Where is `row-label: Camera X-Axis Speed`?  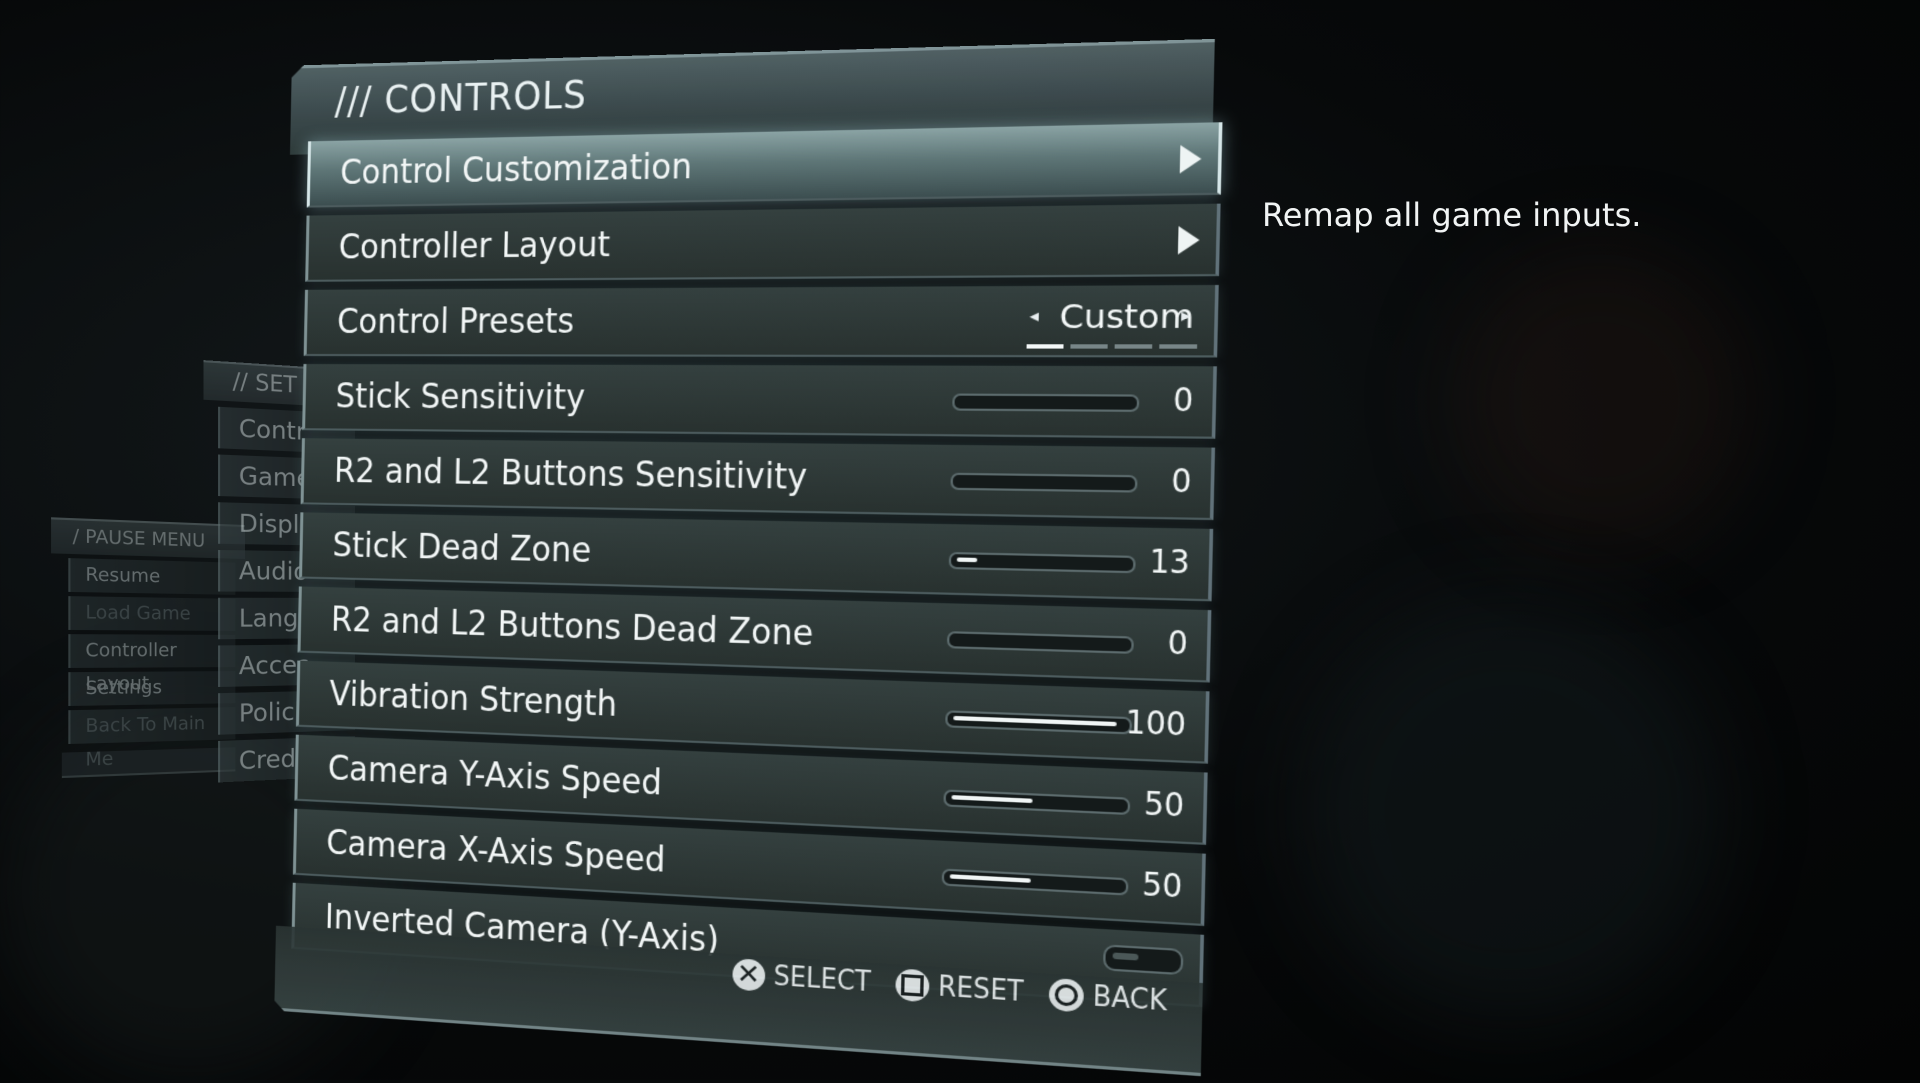
row-label: Camera X-Axis Speed is located at coordinates (496, 851).